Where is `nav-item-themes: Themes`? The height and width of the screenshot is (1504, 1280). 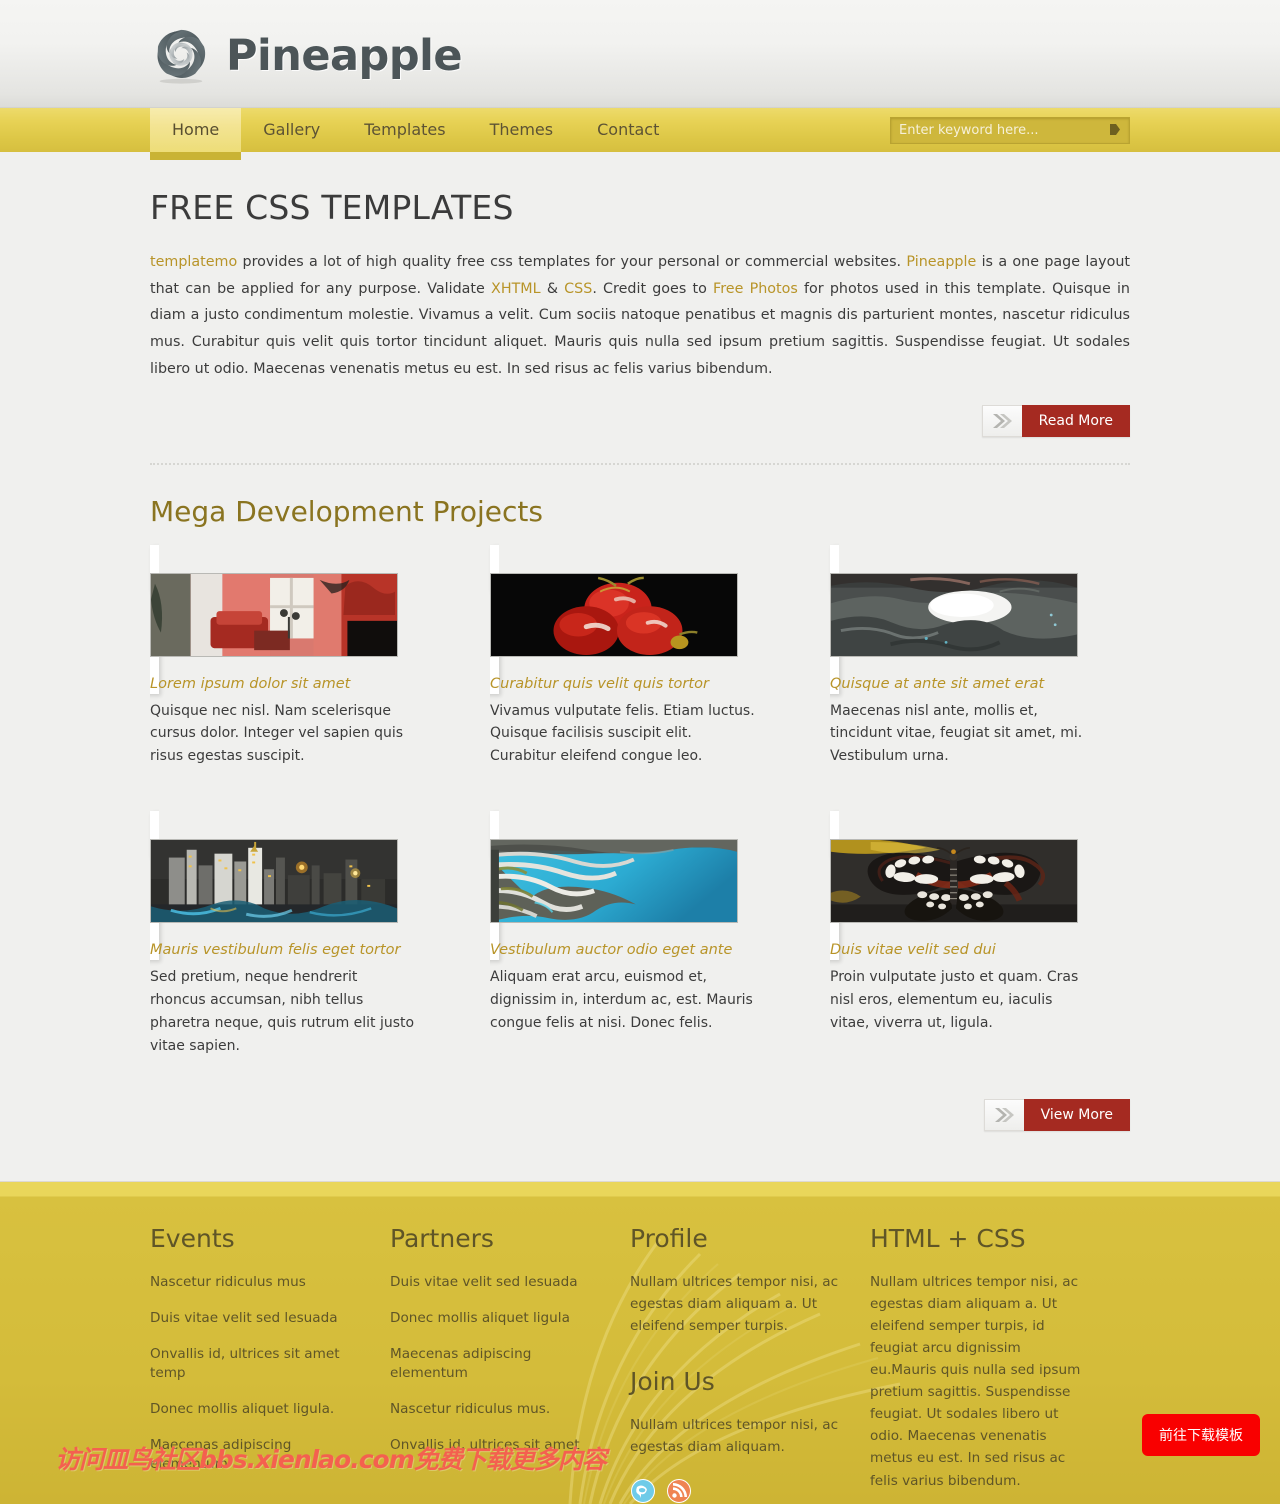
nav-item-themes: Themes is located at coordinates (522, 130).